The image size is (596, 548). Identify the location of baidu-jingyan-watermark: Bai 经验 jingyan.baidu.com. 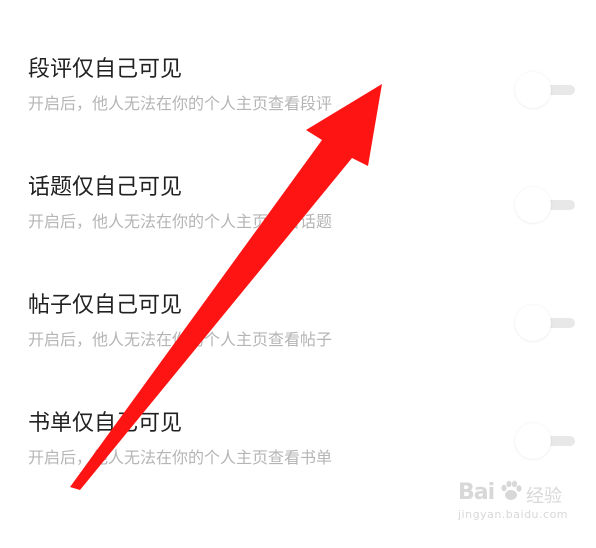
(513, 503).